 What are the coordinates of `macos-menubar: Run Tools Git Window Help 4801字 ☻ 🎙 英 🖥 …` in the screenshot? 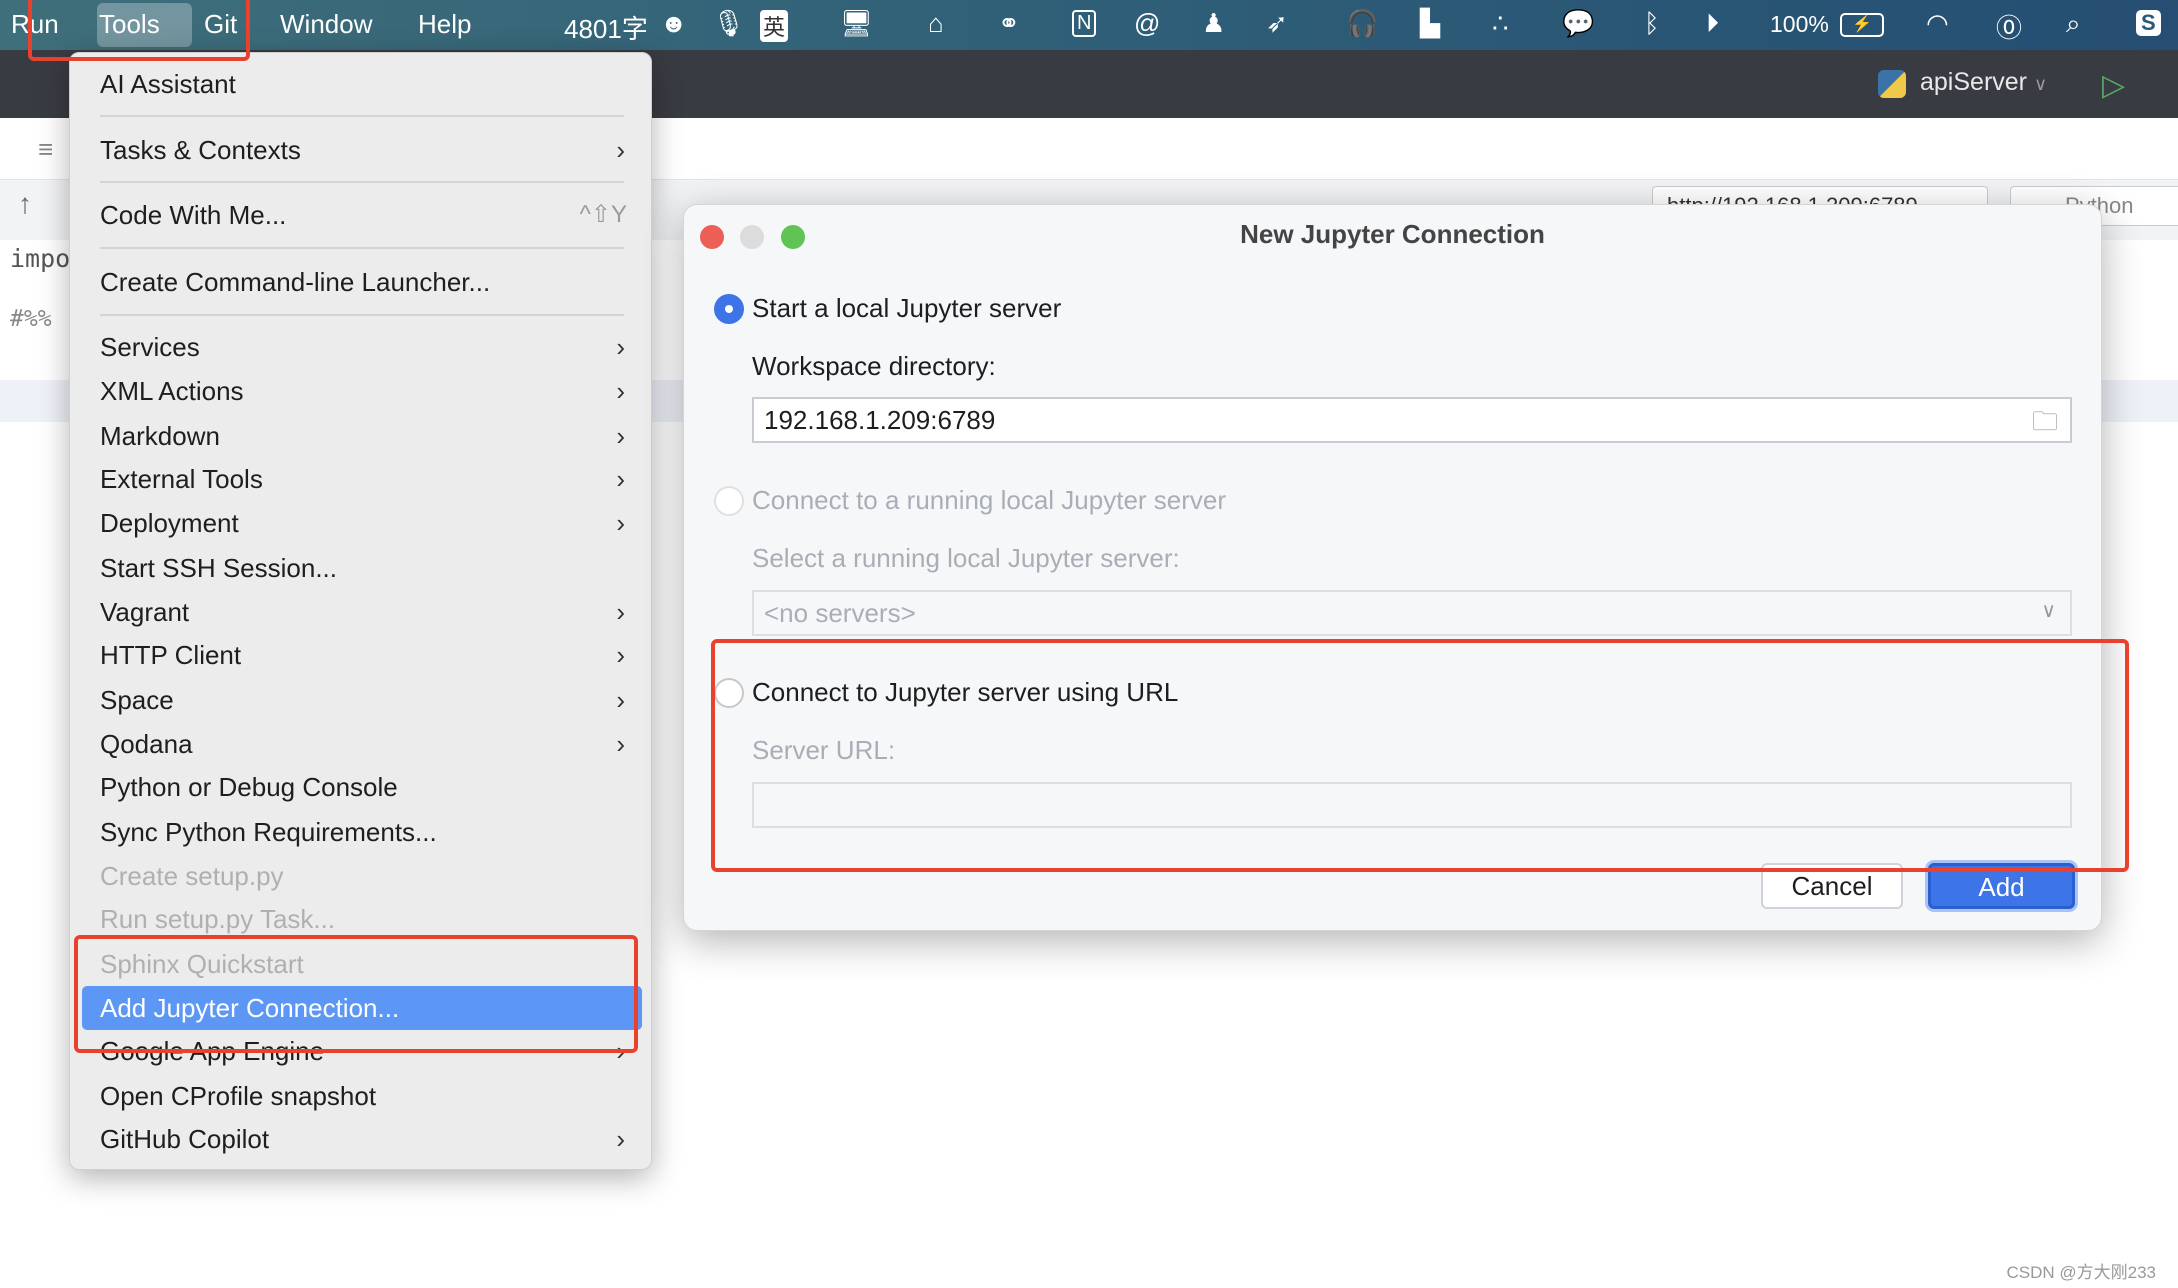 It's located at (1089, 25).